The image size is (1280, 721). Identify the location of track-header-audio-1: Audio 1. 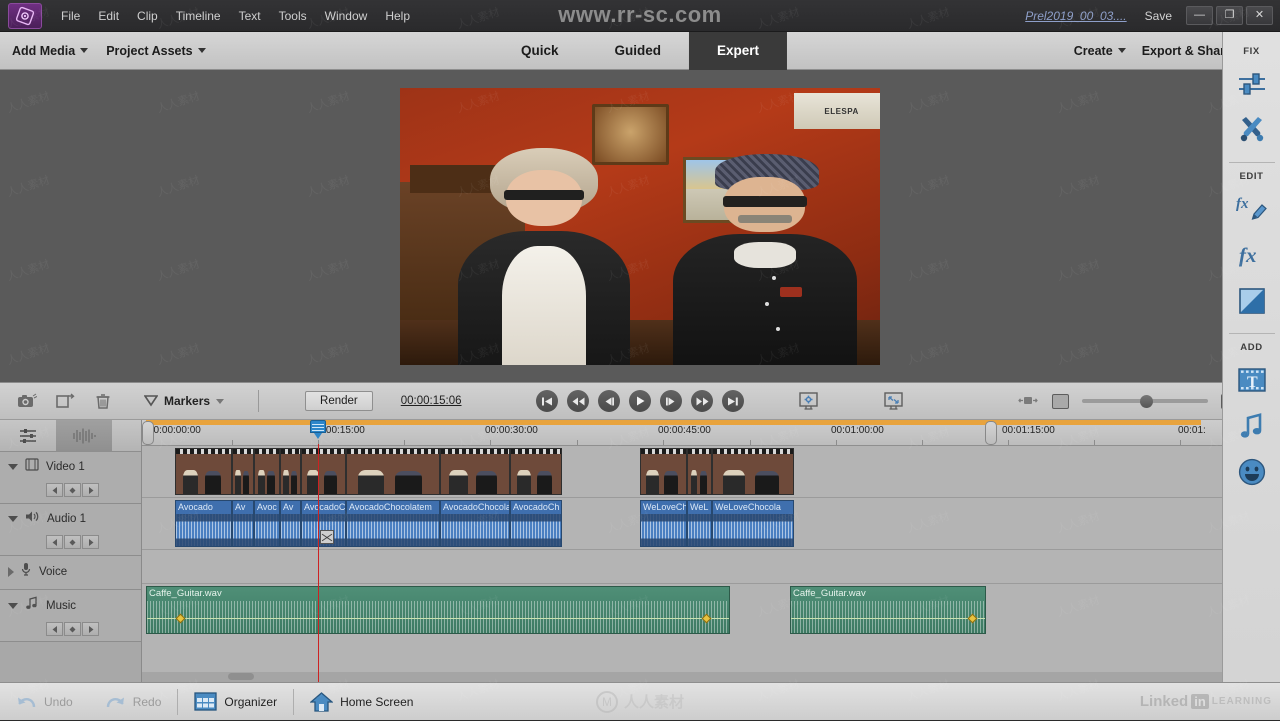
(70, 530).